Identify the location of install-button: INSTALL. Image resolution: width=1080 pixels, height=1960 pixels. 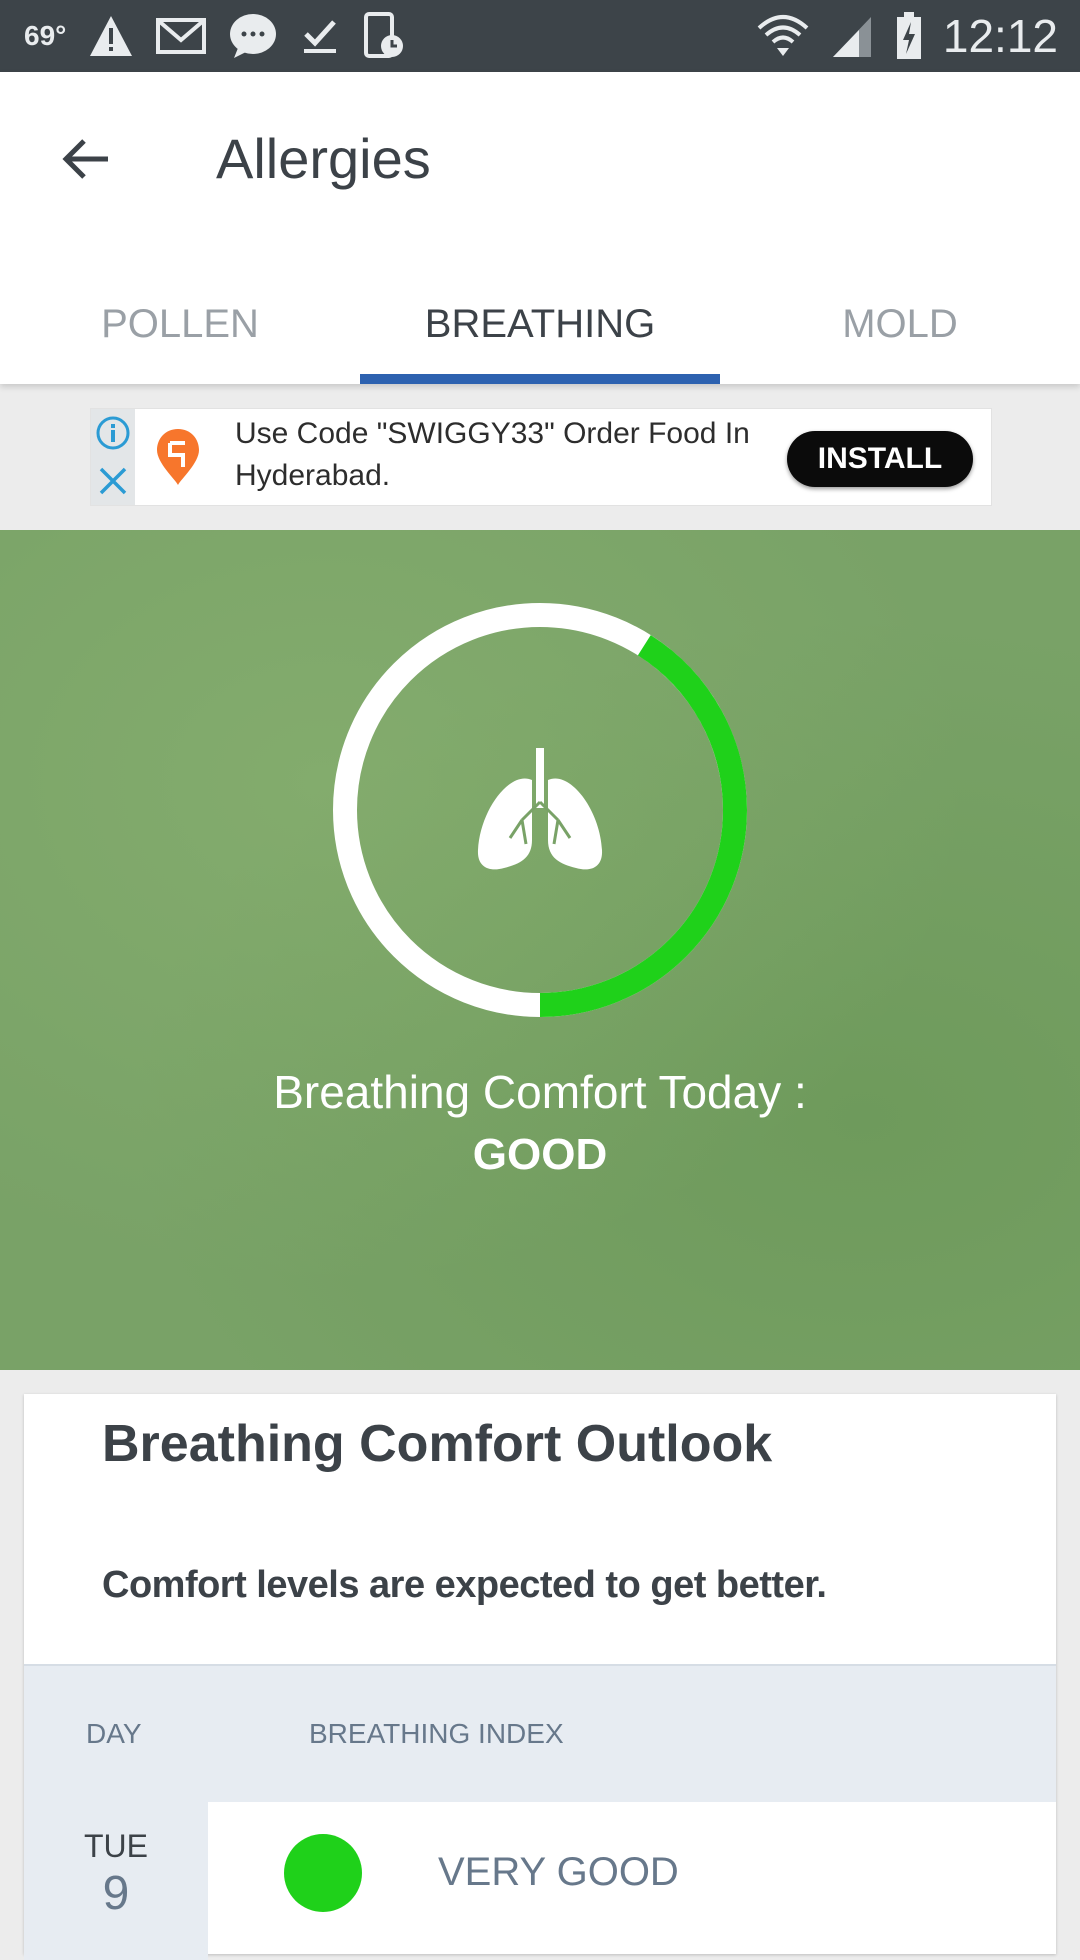
(880, 459).